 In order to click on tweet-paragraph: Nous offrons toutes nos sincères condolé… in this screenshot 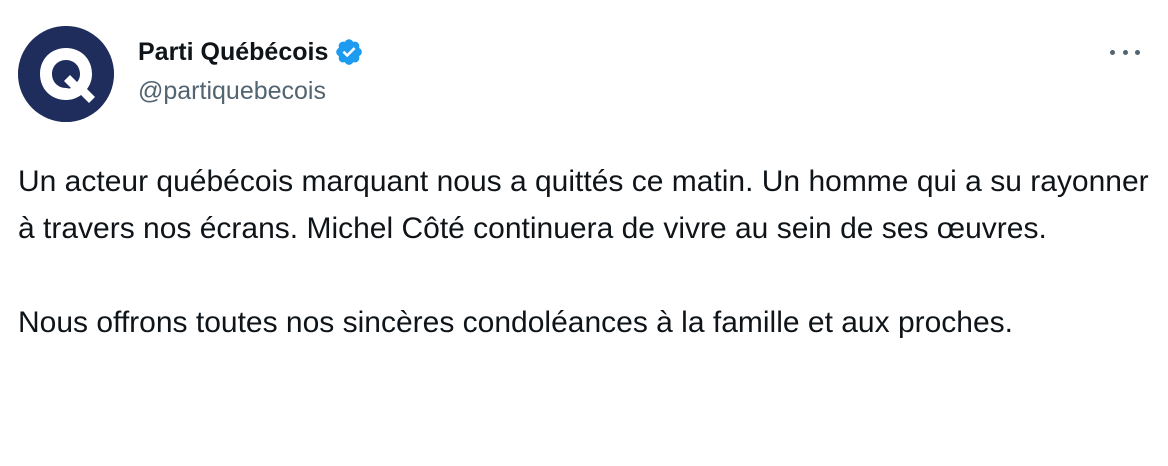, I will do `click(516, 322)`.